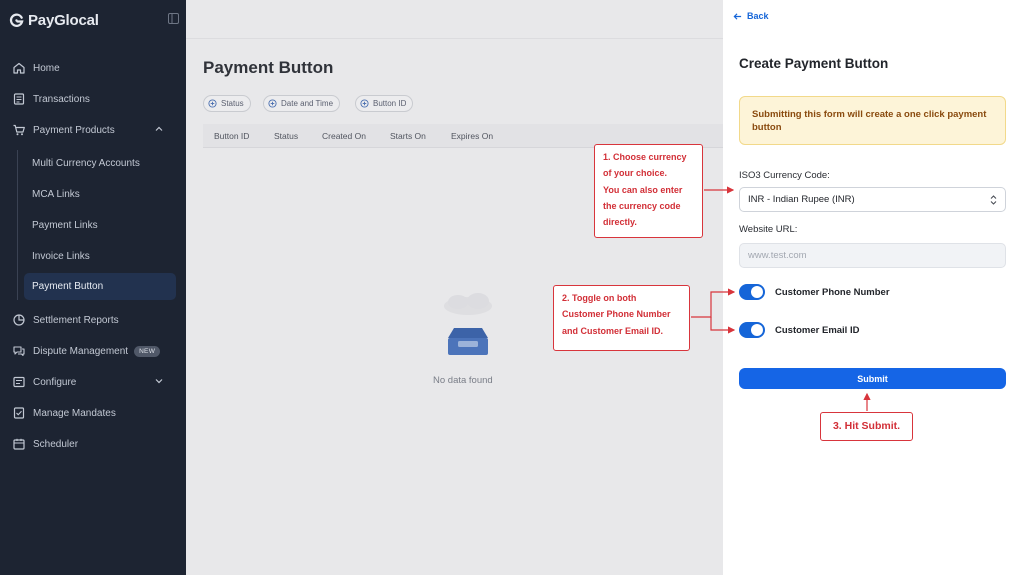 This screenshot has height=575, width=1024. What do you see at coordinates (19, 130) in the screenshot?
I see `cart-icon` at bounding box center [19, 130].